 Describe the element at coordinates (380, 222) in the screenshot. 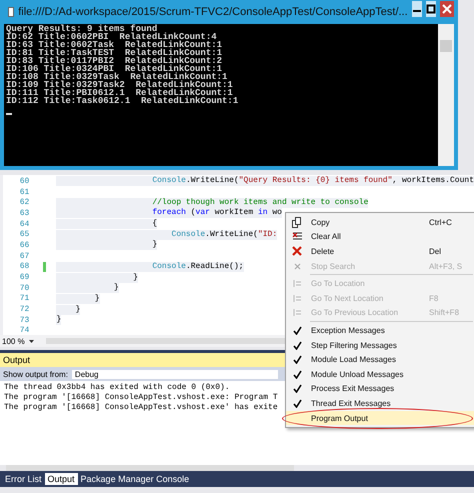

I see `menu-item: Copy Ctrl+C` at that location.